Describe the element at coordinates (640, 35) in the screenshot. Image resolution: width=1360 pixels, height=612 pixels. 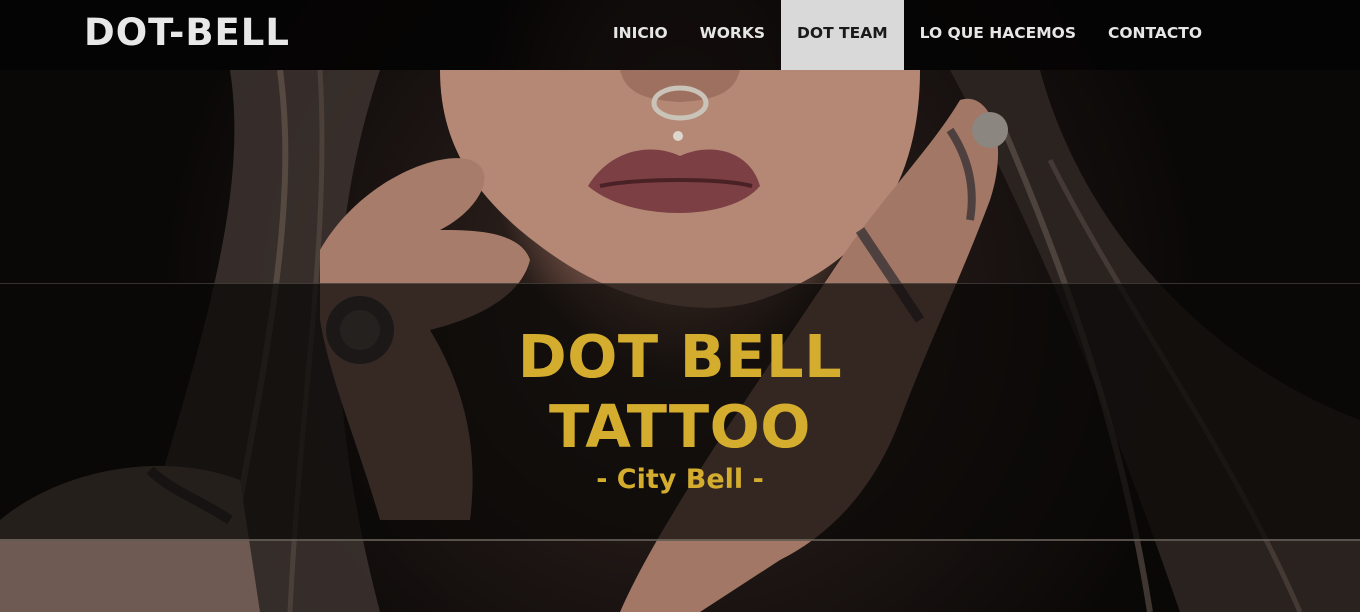
I see `nav-item-inicio: INICIO` at that location.